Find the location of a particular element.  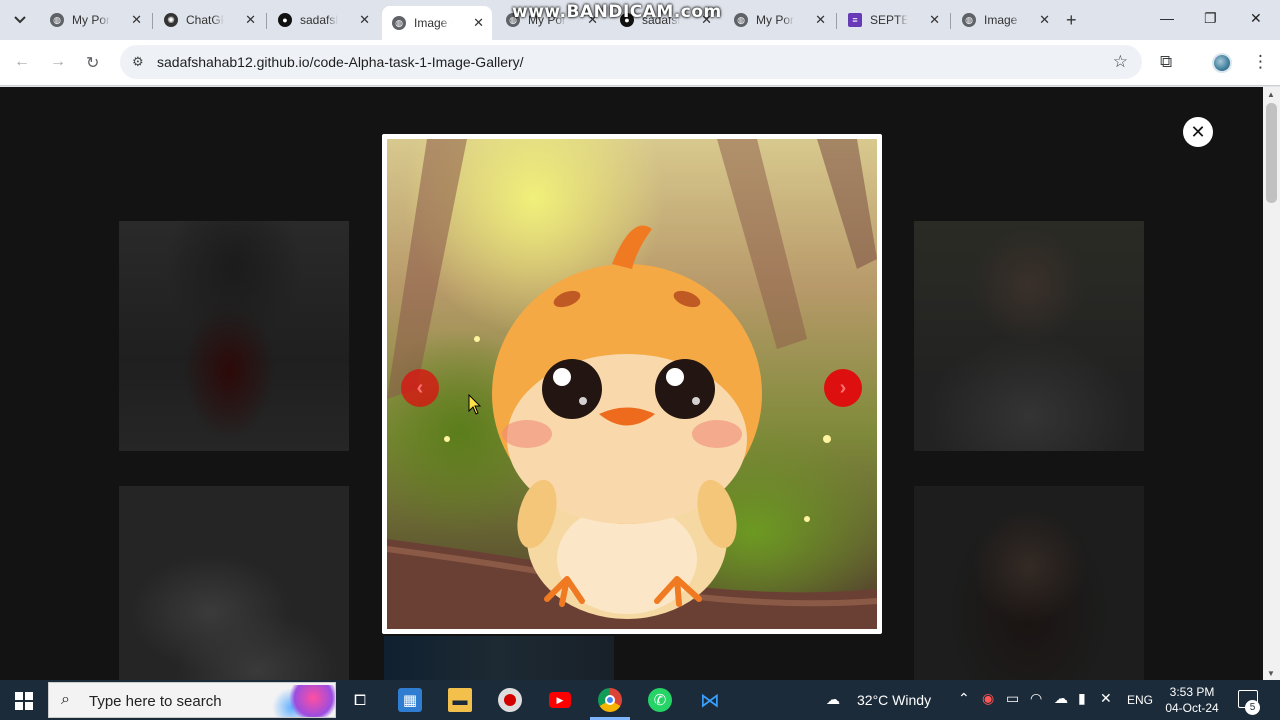

scroll-down-icon: ▼ is located at coordinates (1271, 673).